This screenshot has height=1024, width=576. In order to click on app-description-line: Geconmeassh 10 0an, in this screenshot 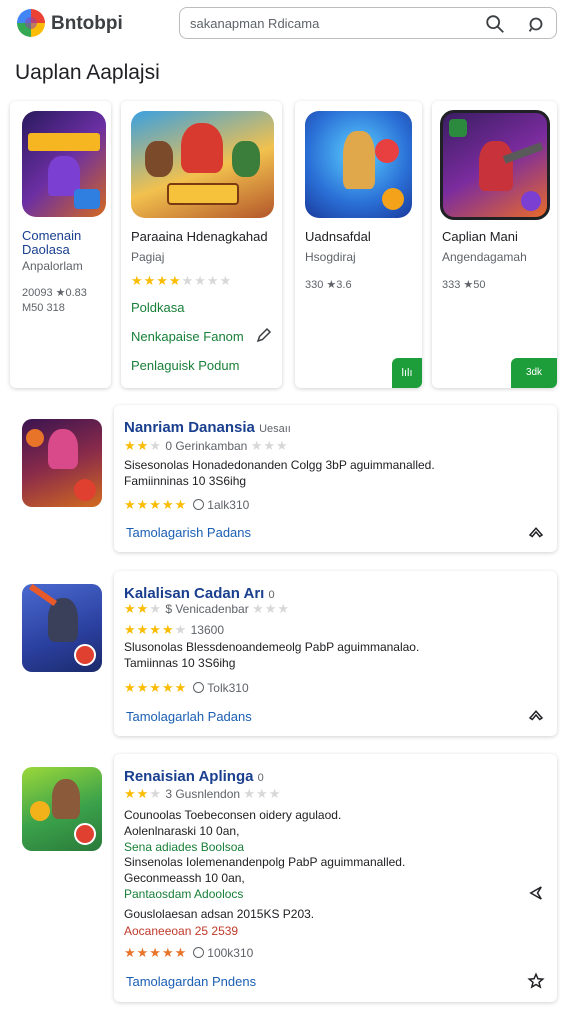, I will do `click(184, 878)`.